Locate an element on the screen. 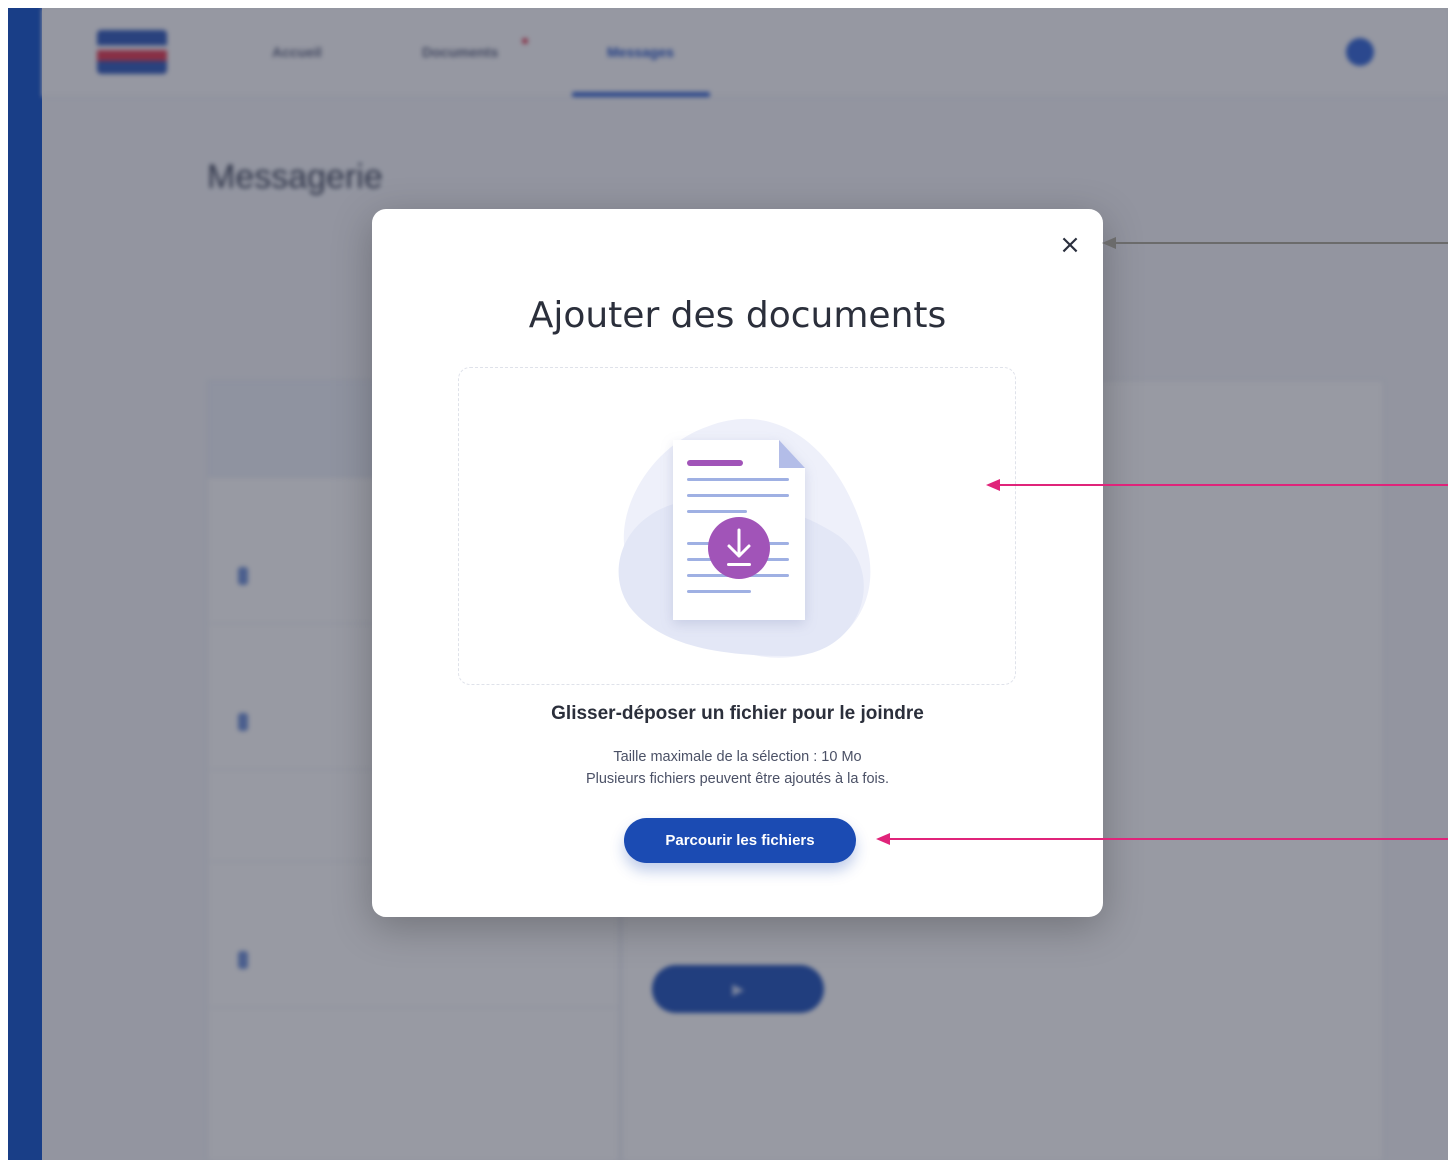 This screenshot has height=1160, width=1448. close-icon: × is located at coordinates (1070, 245).